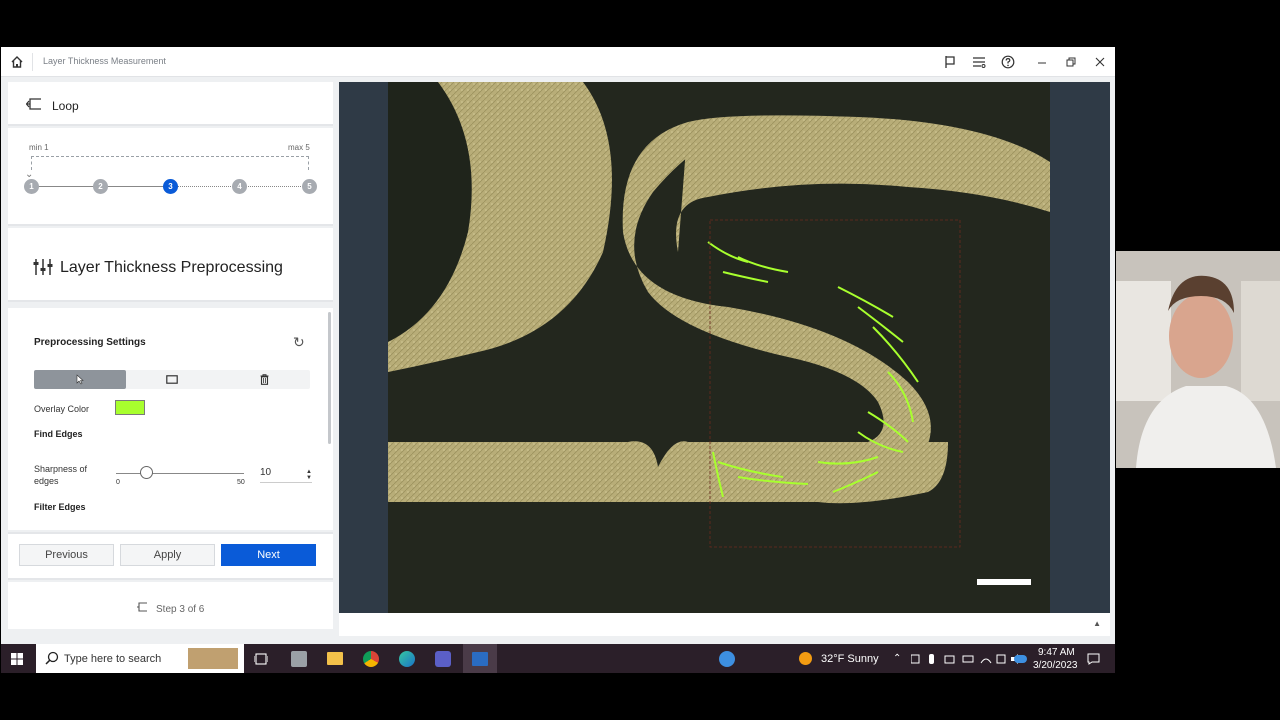 This screenshot has height=720, width=1280. What do you see at coordinates (43, 267) in the screenshot?
I see `sliders-icon` at bounding box center [43, 267].